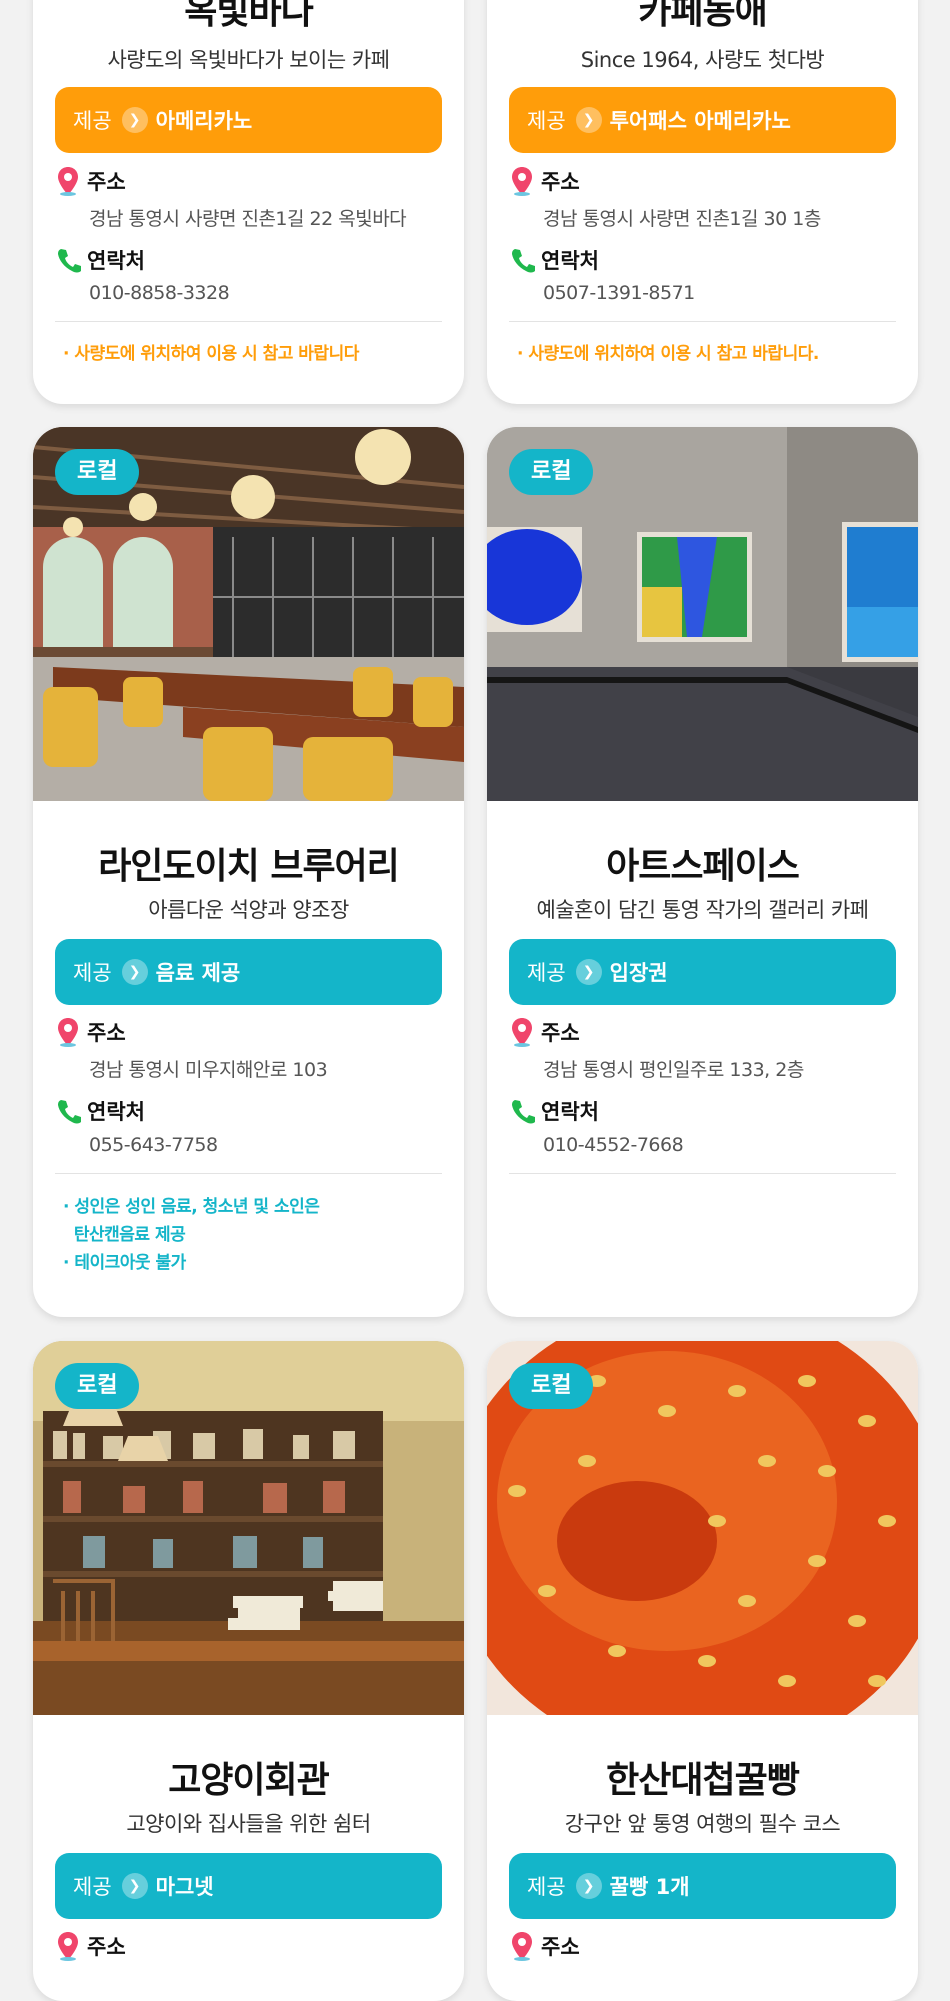 The height and width of the screenshot is (2001, 950). Describe the element at coordinates (204, 121) in the screenshot. I see `offer-value: 아메리카노` at that location.